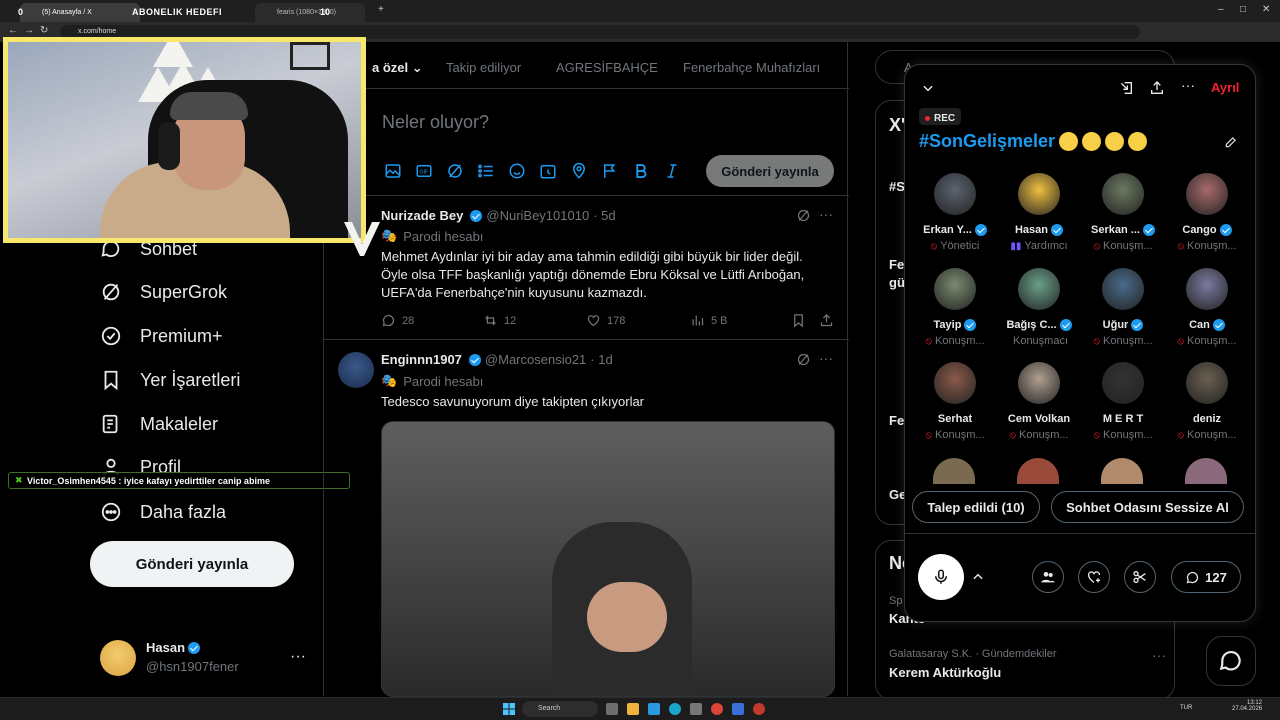 The image size is (1280, 720). What do you see at coordinates (976, 507) in the screenshot?
I see `request-speaker-button: Talep edildi (10)` at bounding box center [976, 507].